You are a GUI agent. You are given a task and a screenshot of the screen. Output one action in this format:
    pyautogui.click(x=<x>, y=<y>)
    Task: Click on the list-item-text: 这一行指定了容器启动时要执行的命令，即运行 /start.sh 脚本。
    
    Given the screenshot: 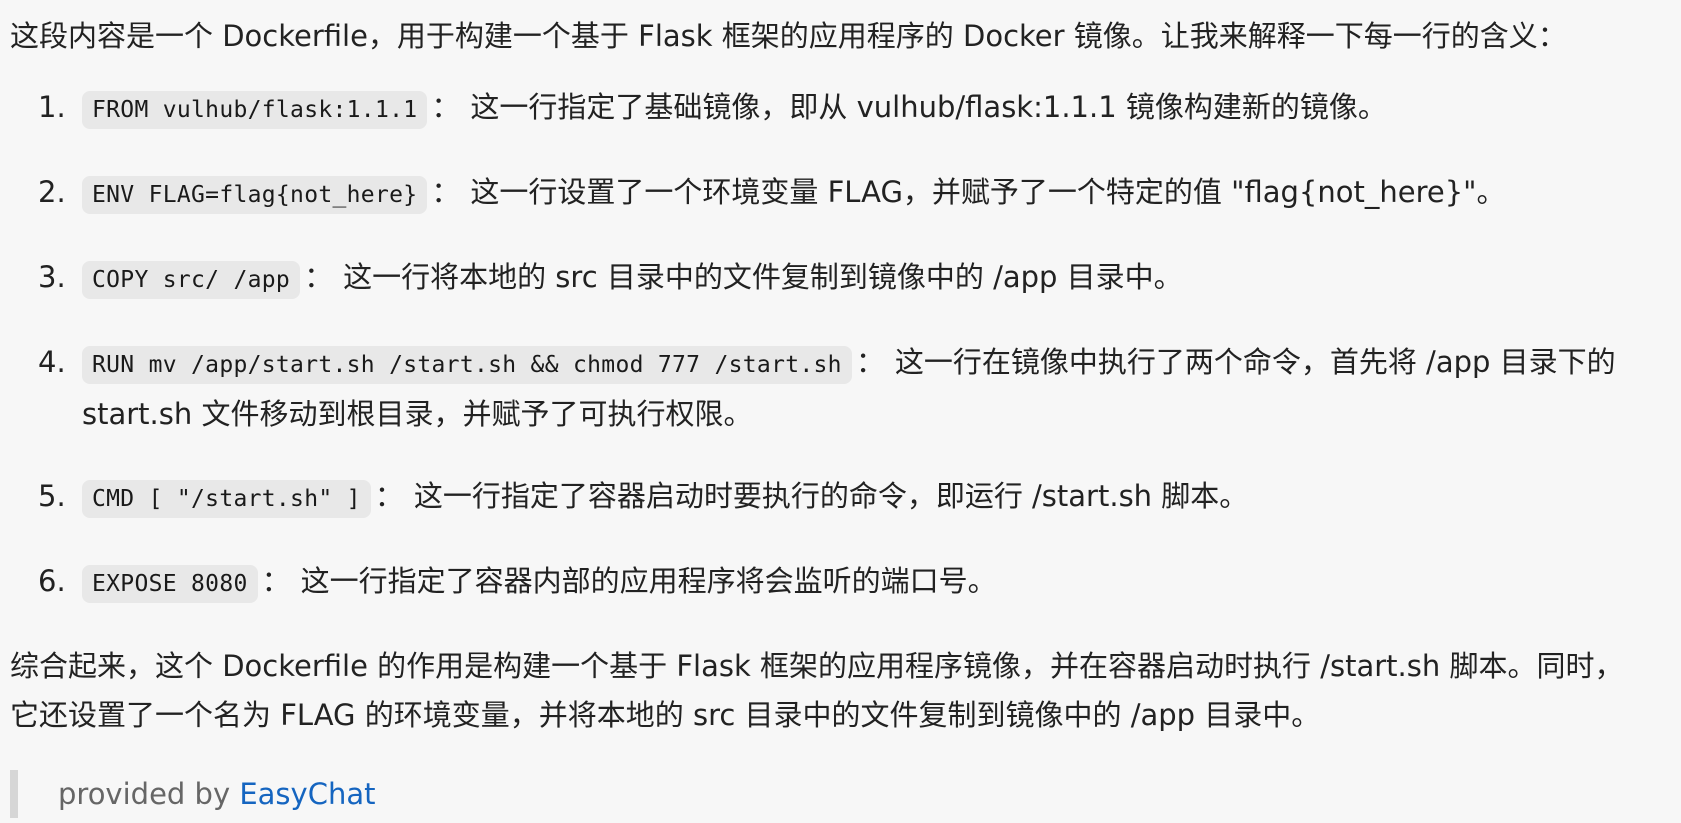 What is the action you would take?
    pyautogui.click(x=831, y=496)
    